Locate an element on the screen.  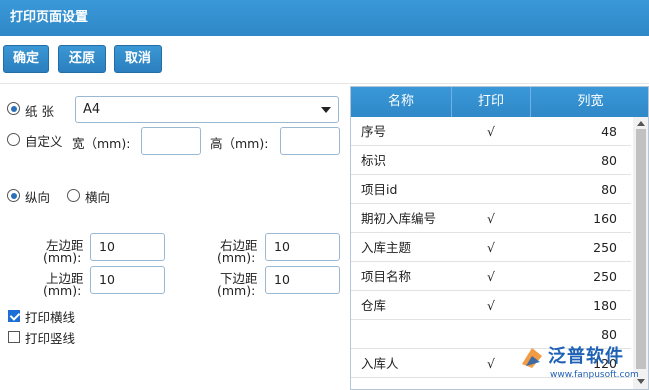
cell-name: 项目id is located at coordinates (379, 189).